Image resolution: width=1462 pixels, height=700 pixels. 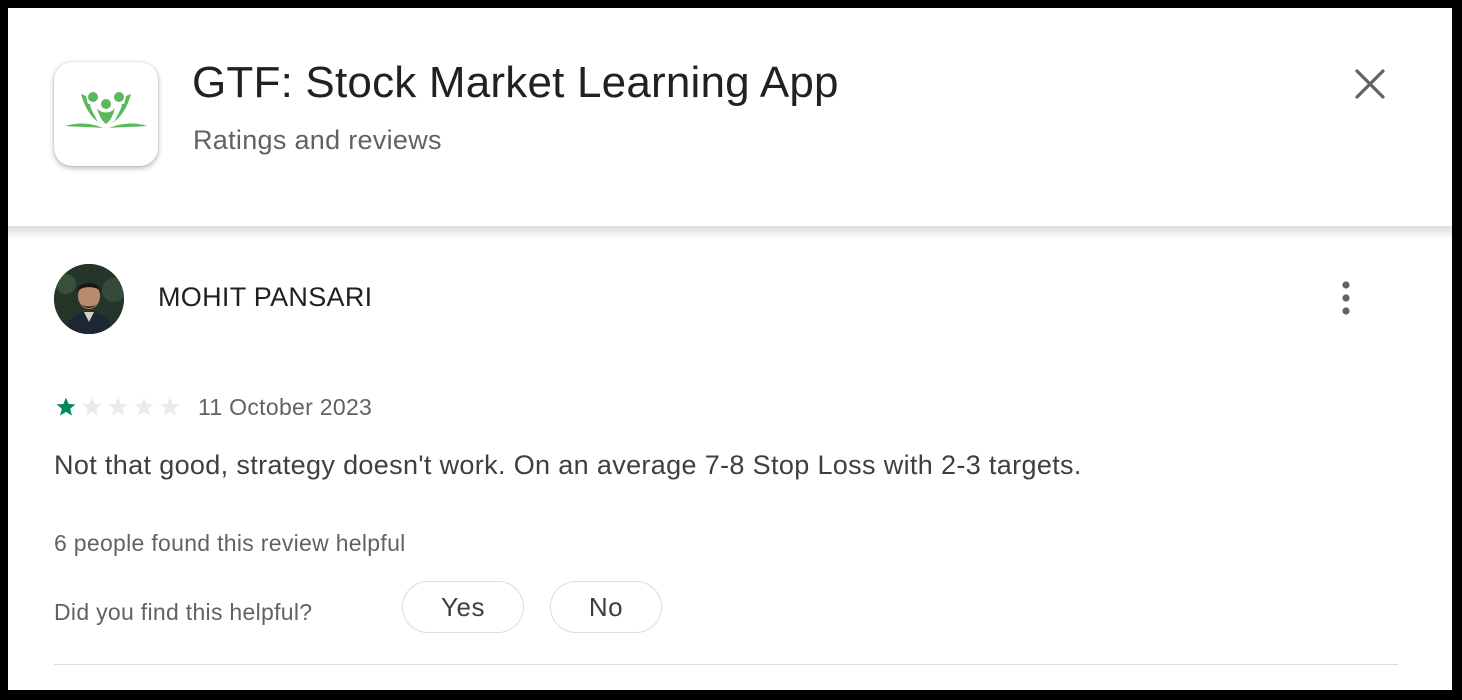 What do you see at coordinates (89, 299) in the screenshot?
I see `avatar` at bounding box center [89, 299].